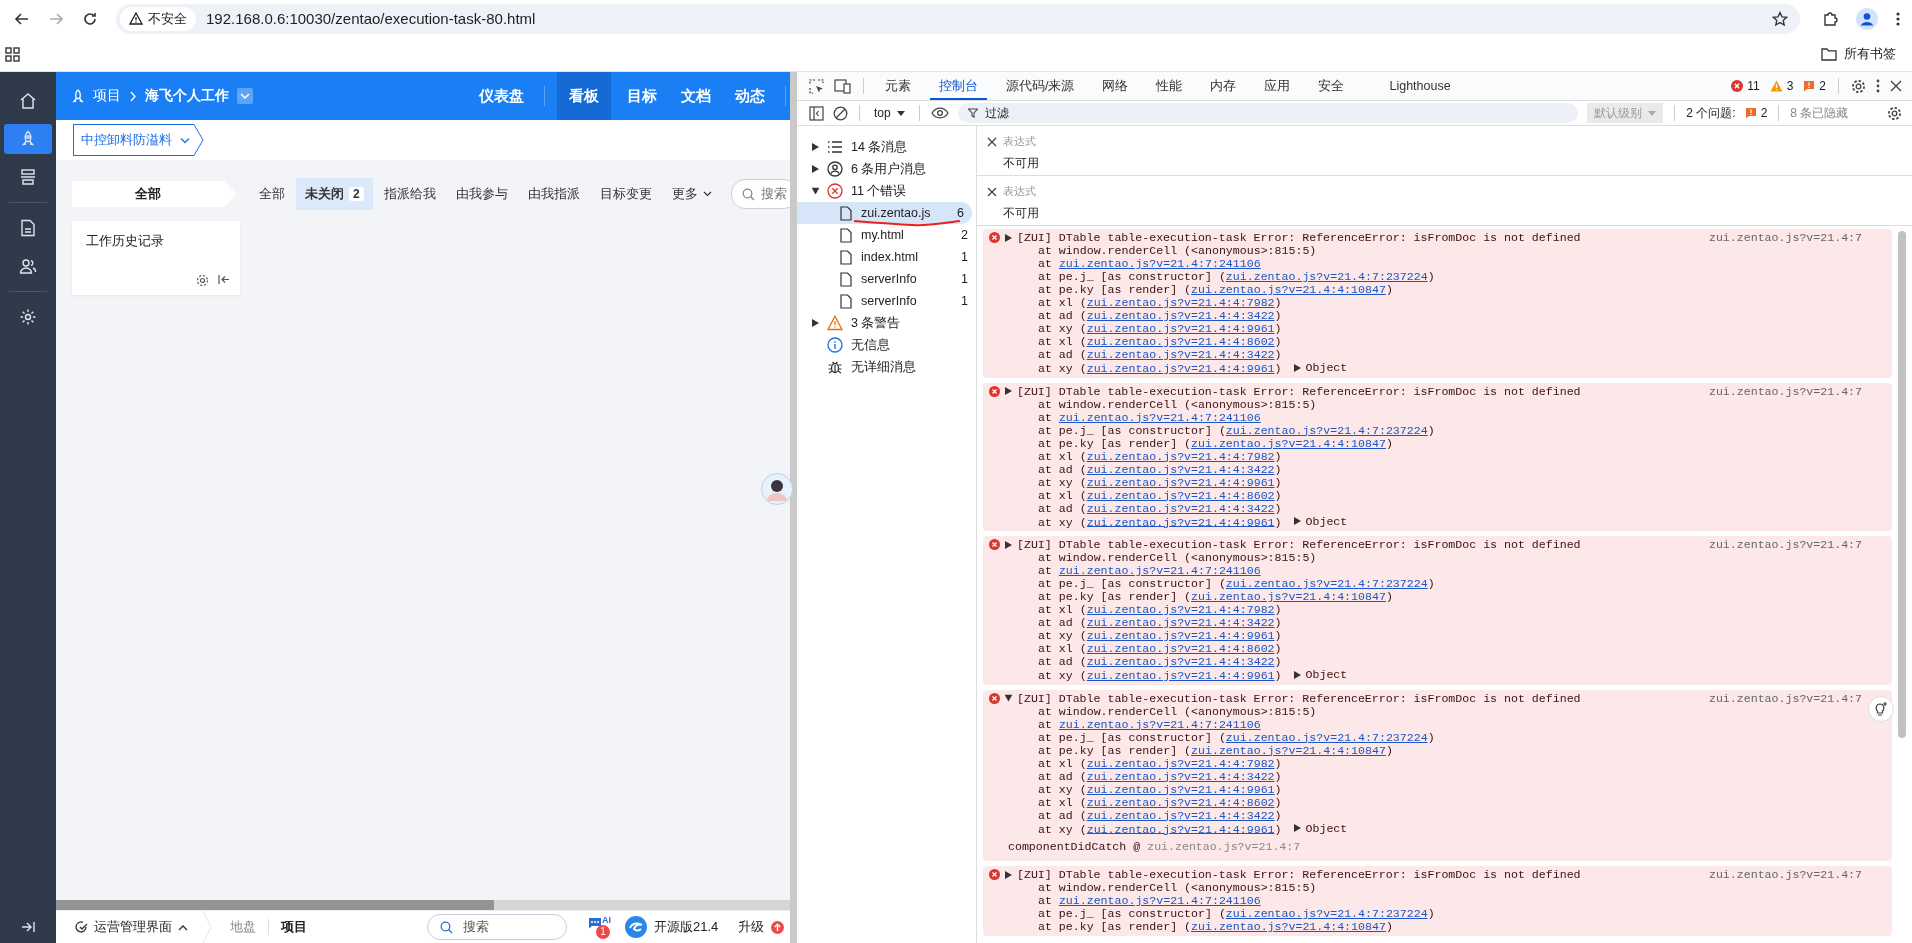 Image resolution: width=1912 pixels, height=943 pixels. What do you see at coordinates (600, 927) in the screenshot?
I see `ai-assistant-button: AI 1` at bounding box center [600, 927].